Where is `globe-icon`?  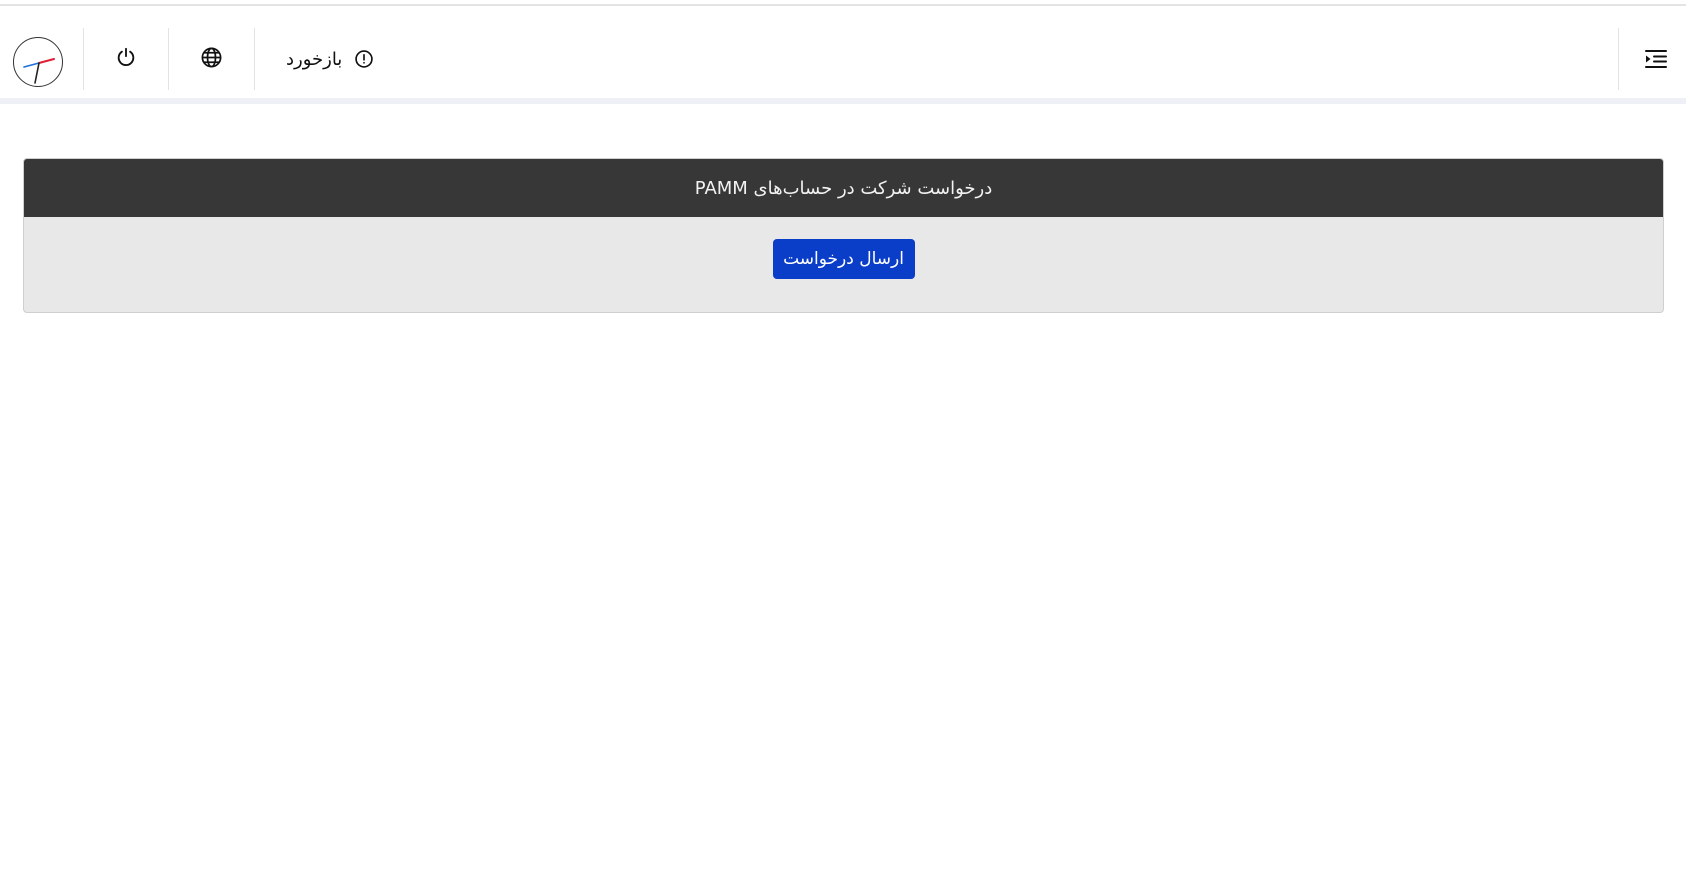 globe-icon is located at coordinates (211, 57).